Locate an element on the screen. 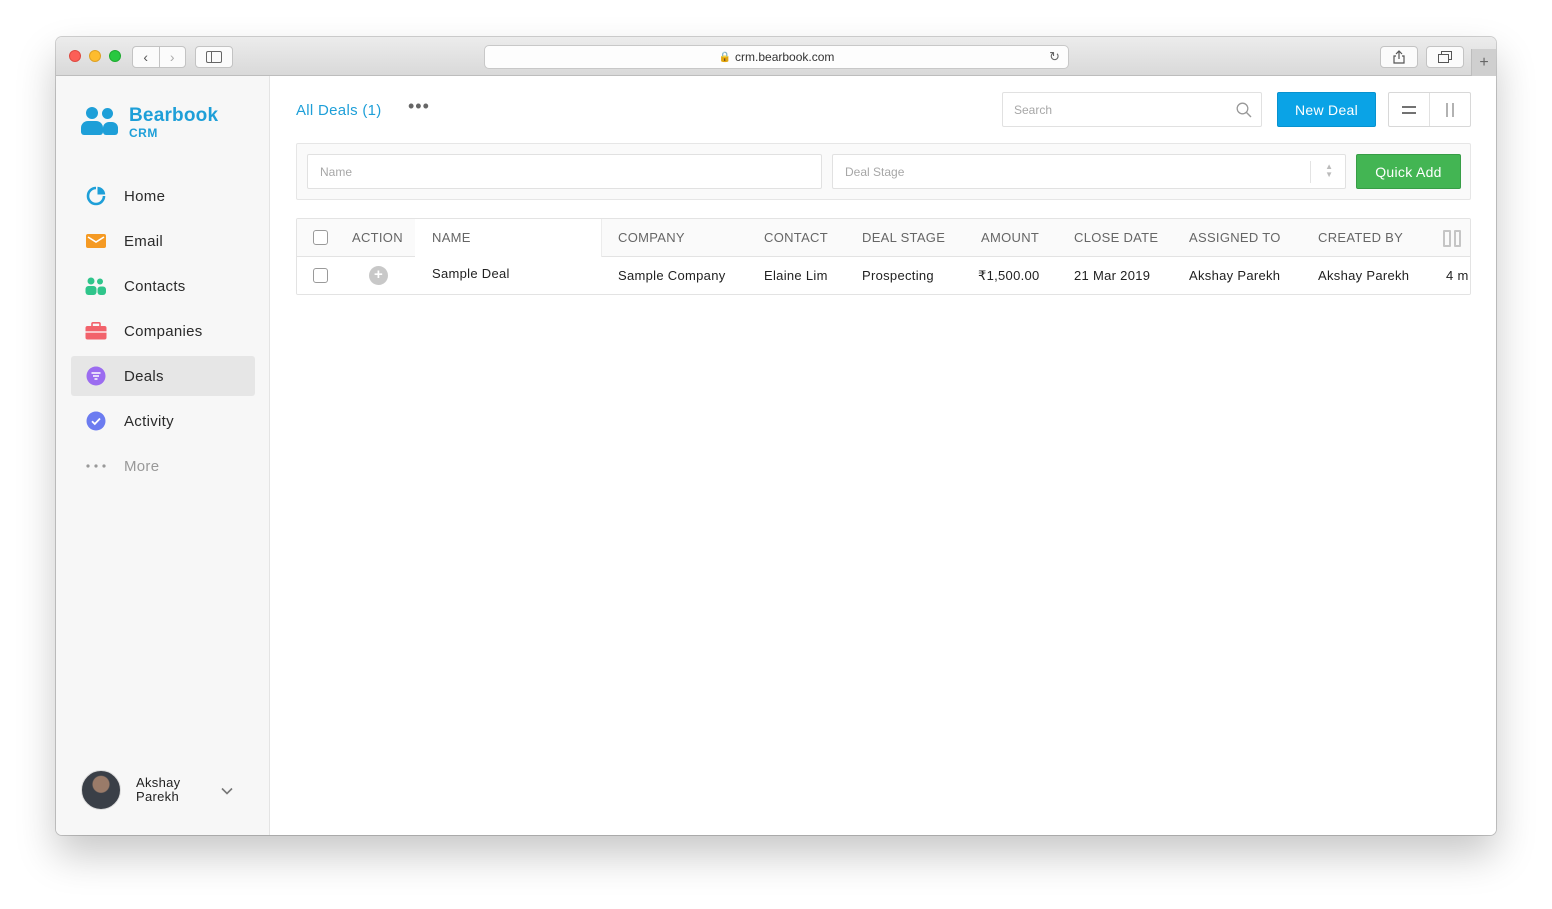  sidebar-icon is located at coordinates (214, 57).